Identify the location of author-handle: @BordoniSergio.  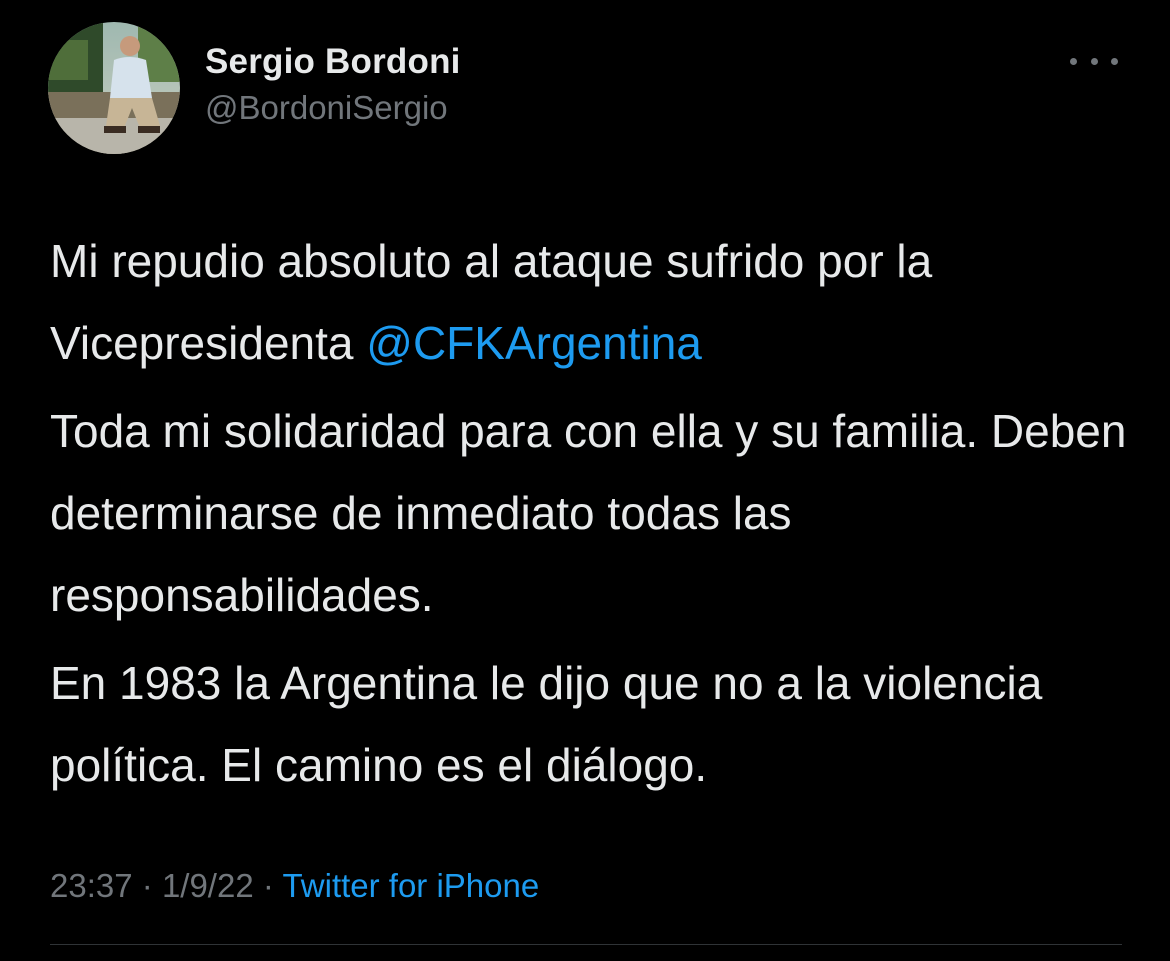
(333, 108).